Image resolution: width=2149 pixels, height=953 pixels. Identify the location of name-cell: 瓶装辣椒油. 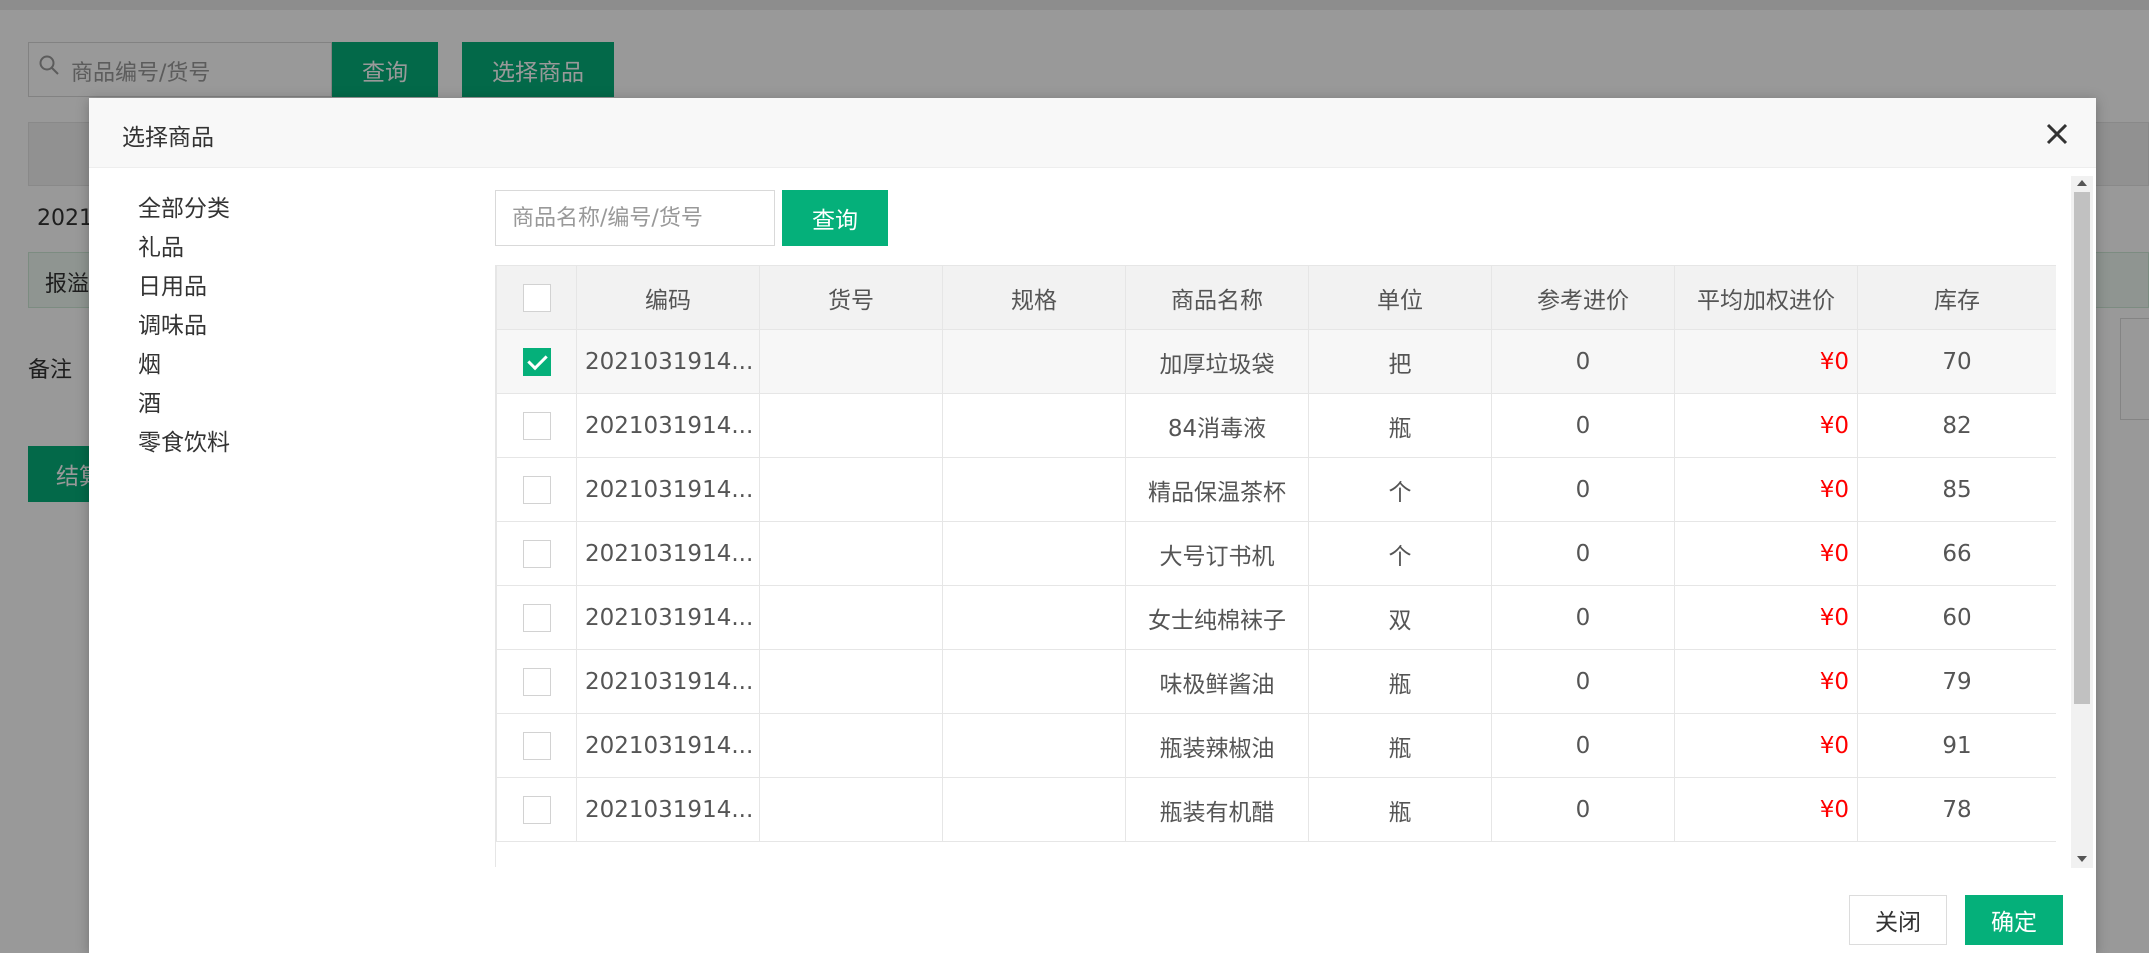
(1217, 745).